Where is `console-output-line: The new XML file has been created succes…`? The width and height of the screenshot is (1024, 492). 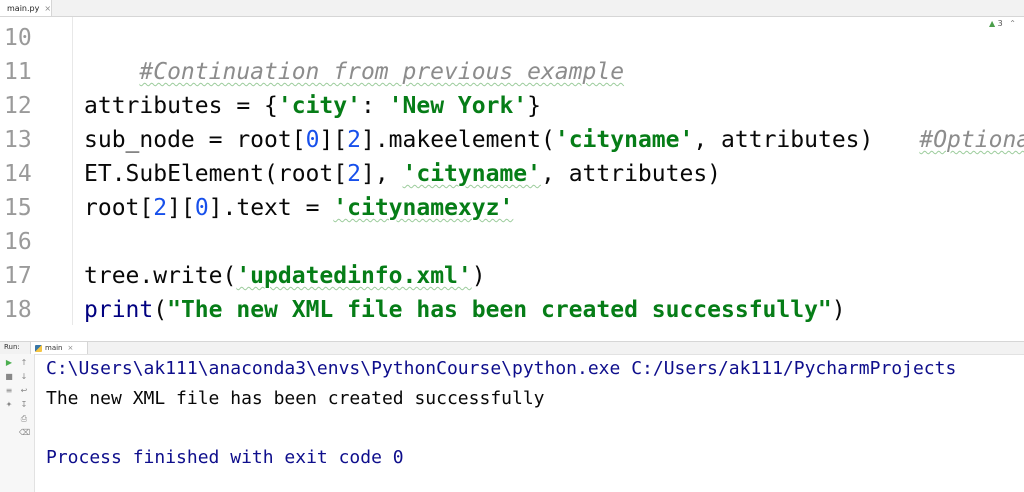 console-output-line: The new XML file has been created succes… is located at coordinates (295, 398).